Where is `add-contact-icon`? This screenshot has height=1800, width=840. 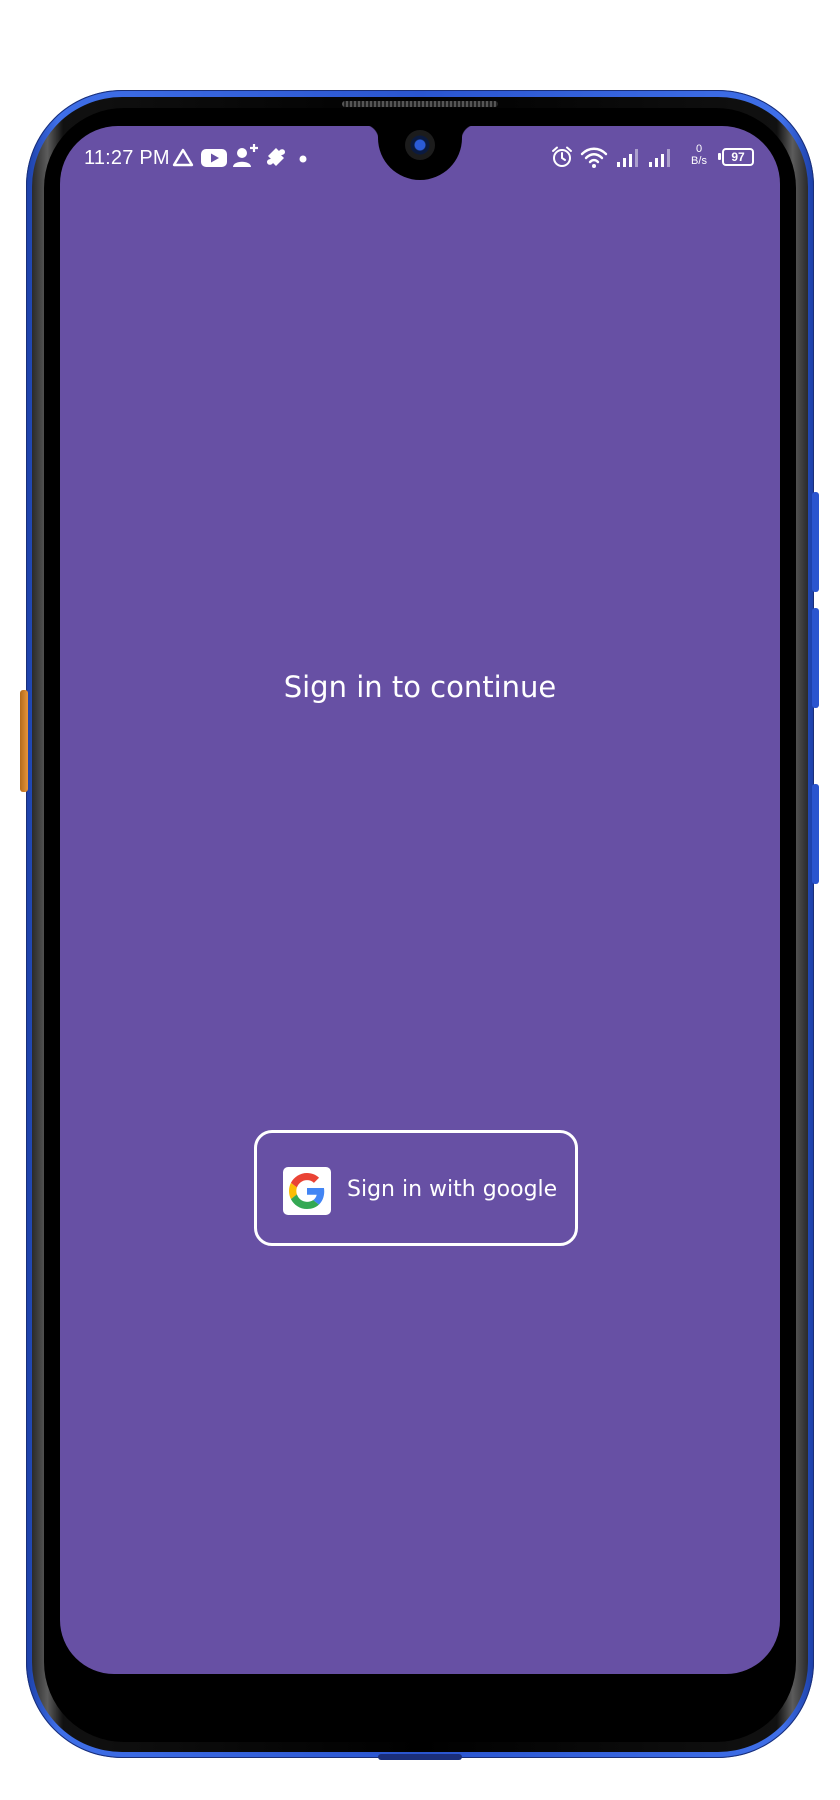 add-contact-icon is located at coordinates (245, 155).